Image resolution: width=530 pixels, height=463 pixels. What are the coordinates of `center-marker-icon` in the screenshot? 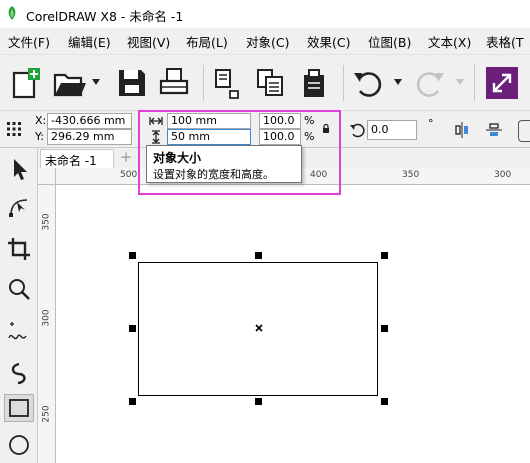 It's located at (259, 328).